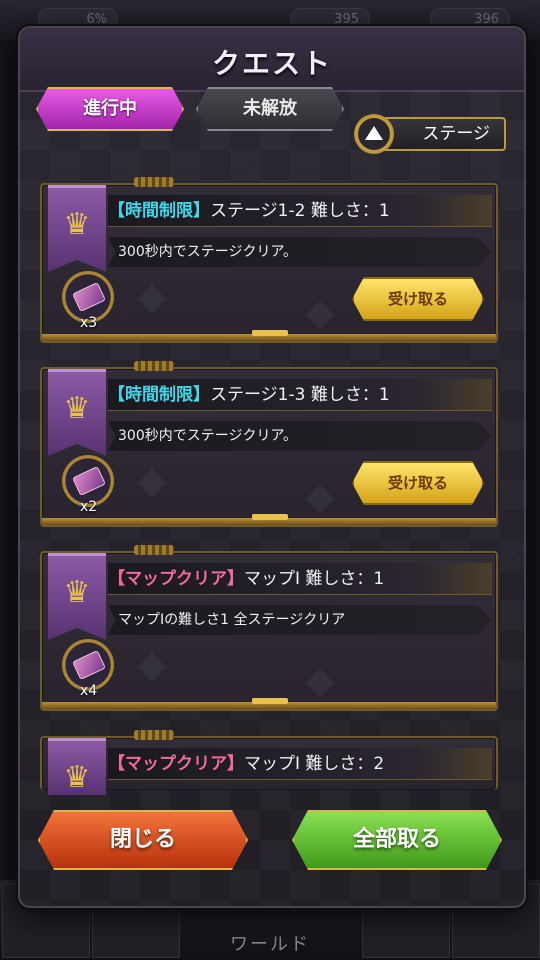 The image size is (540, 960). What do you see at coordinates (442, 134) in the screenshot?
I see `sort-label: ステージ` at bounding box center [442, 134].